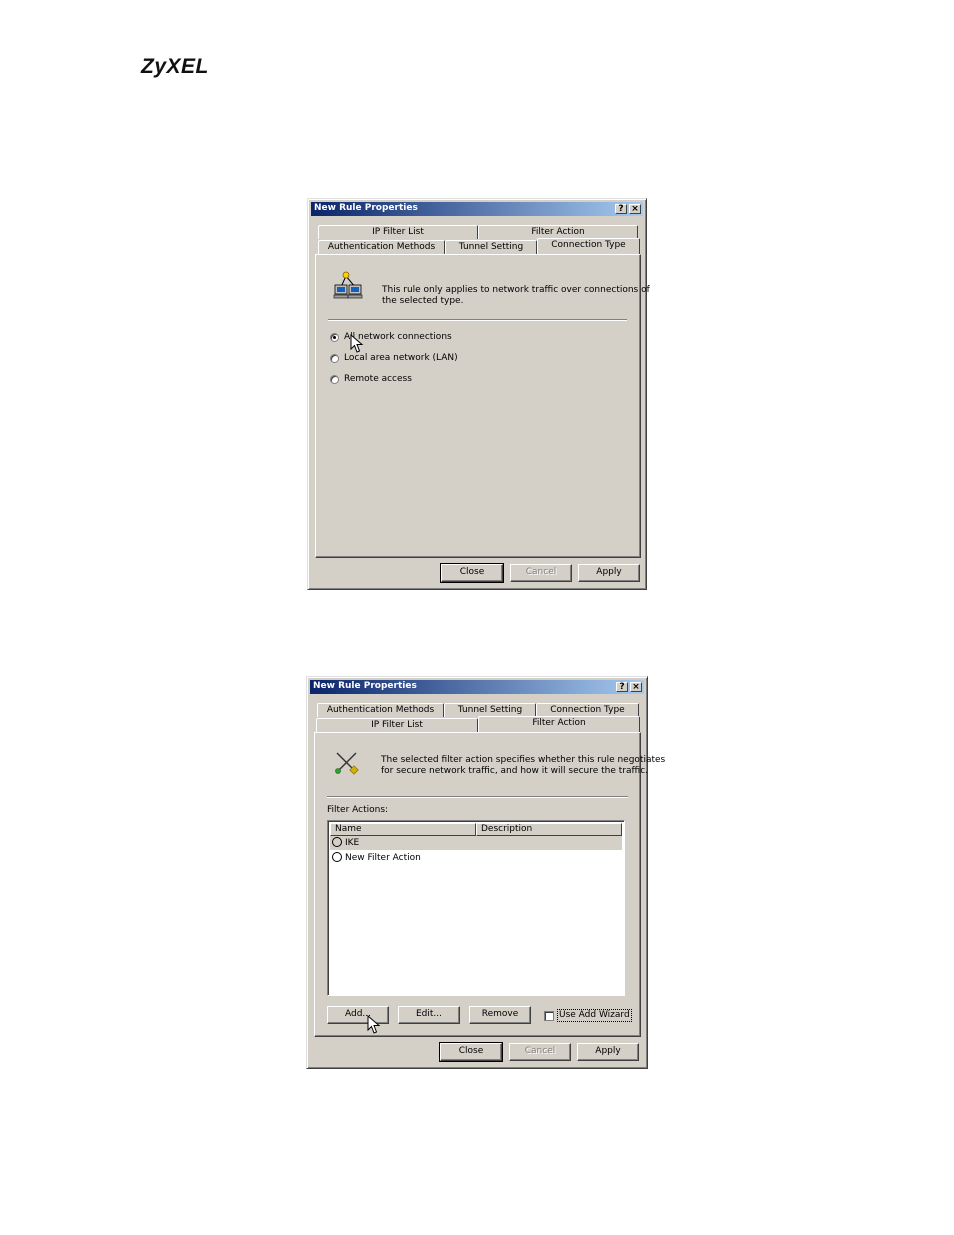  I want to click on use-add-wizard-label: Use Add Wizard, so click(594, 1015).